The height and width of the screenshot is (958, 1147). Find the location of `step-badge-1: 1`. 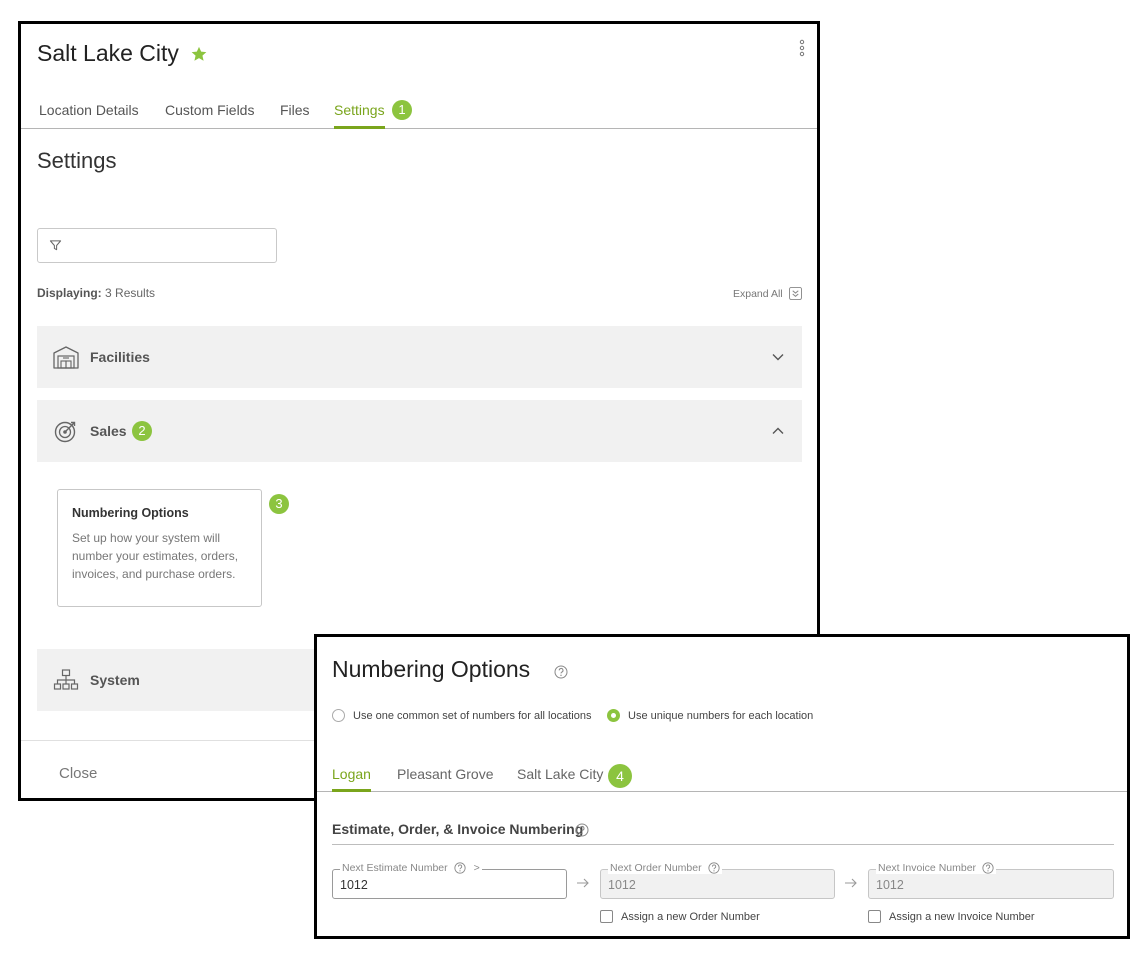

step-badge-1: 1 is located at coordinates (402, 110).